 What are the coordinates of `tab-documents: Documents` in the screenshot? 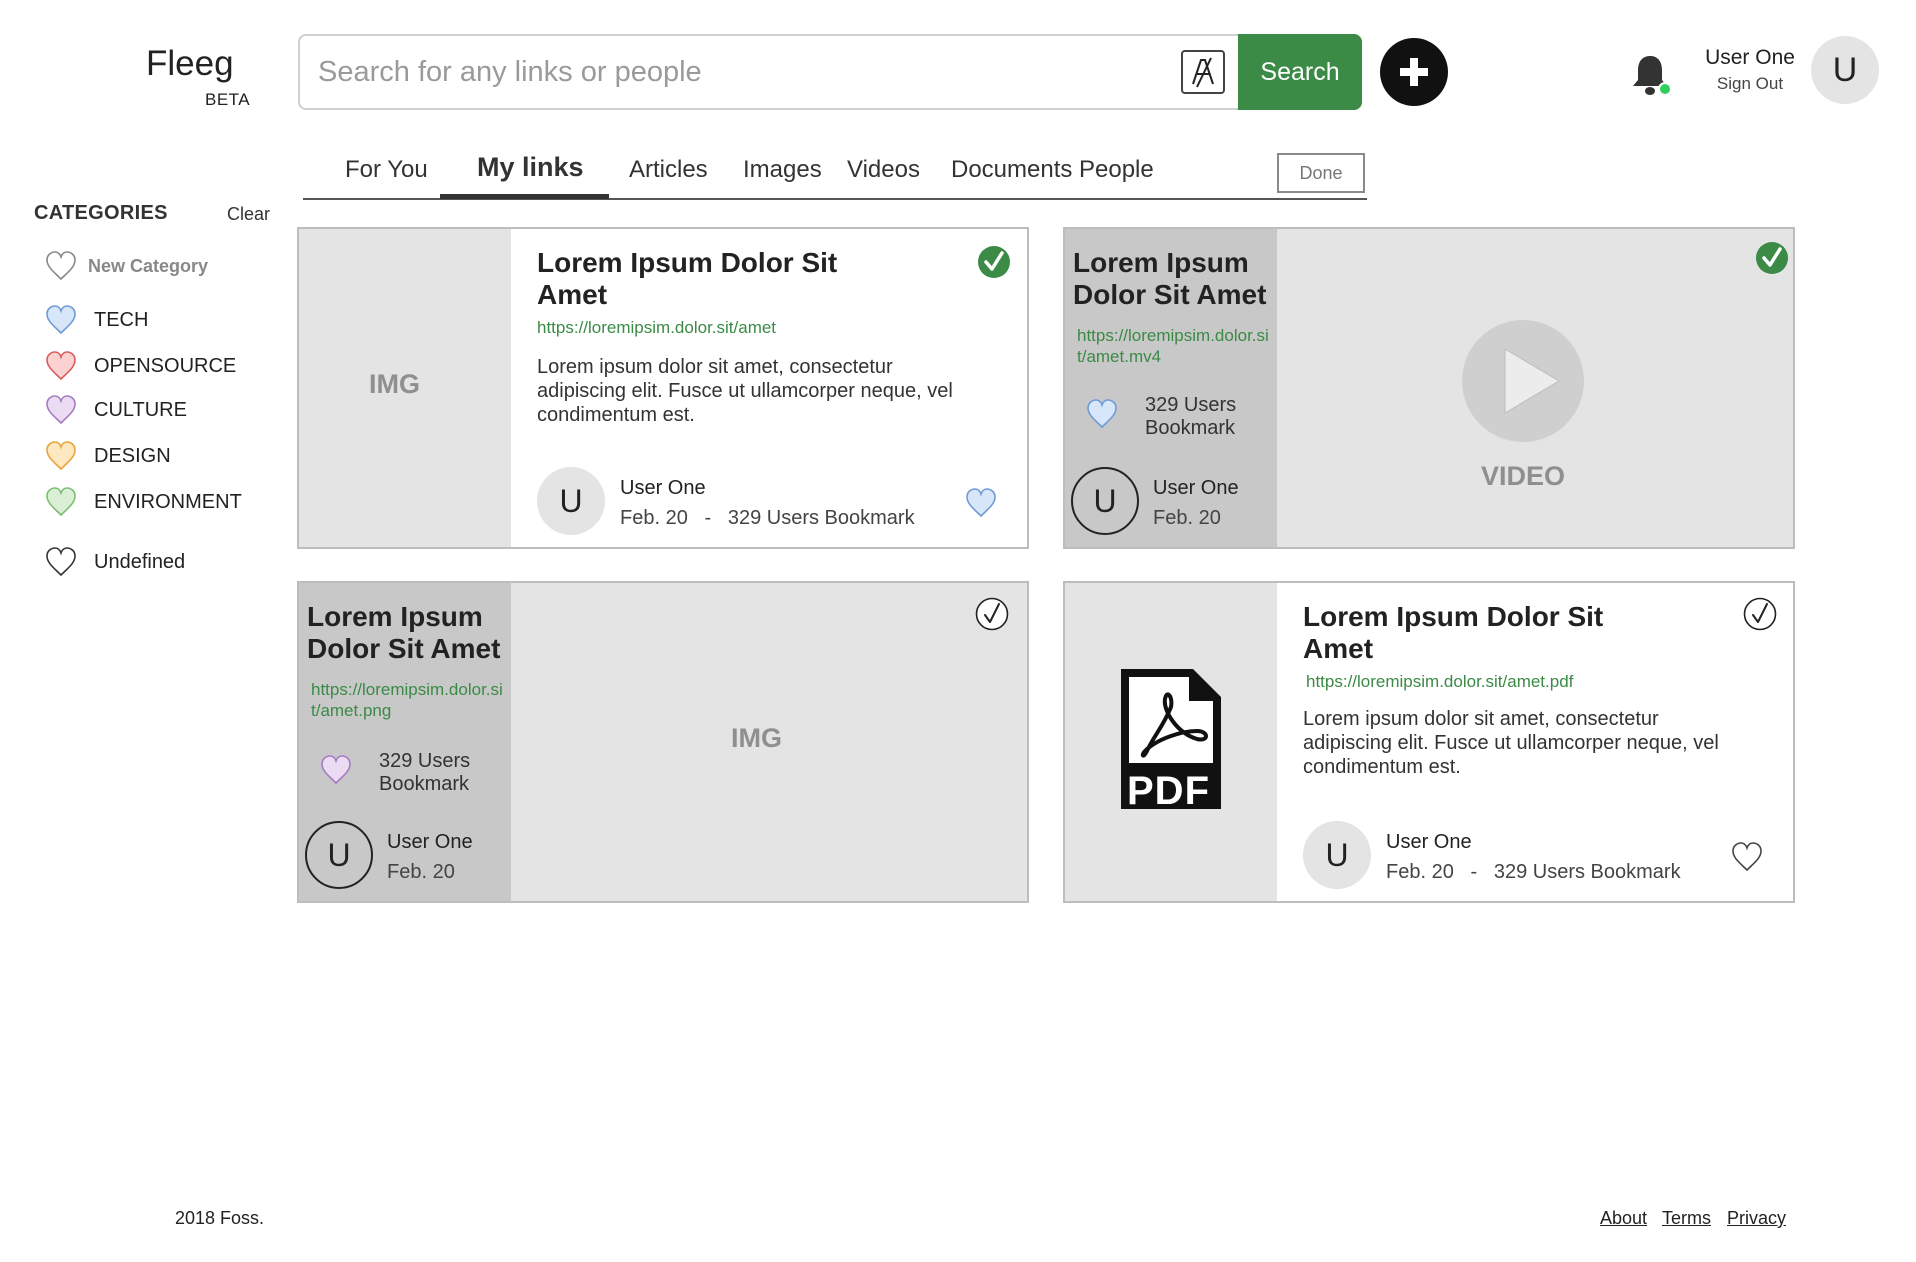 It's located at (1011, 170).